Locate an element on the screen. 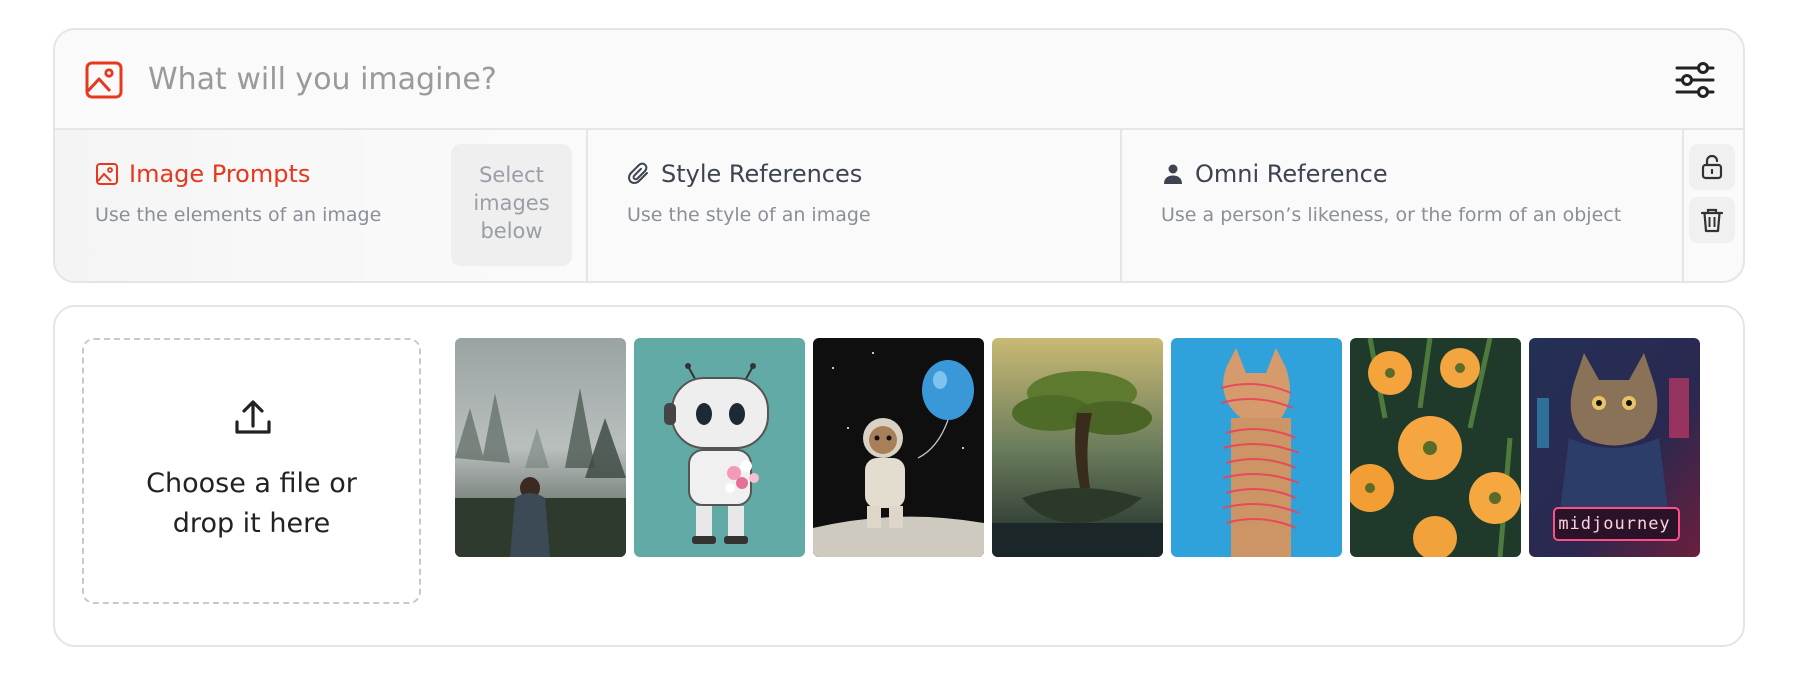  dropzone-text: Choose a file or drop it here is located at coordinates (251, 503).